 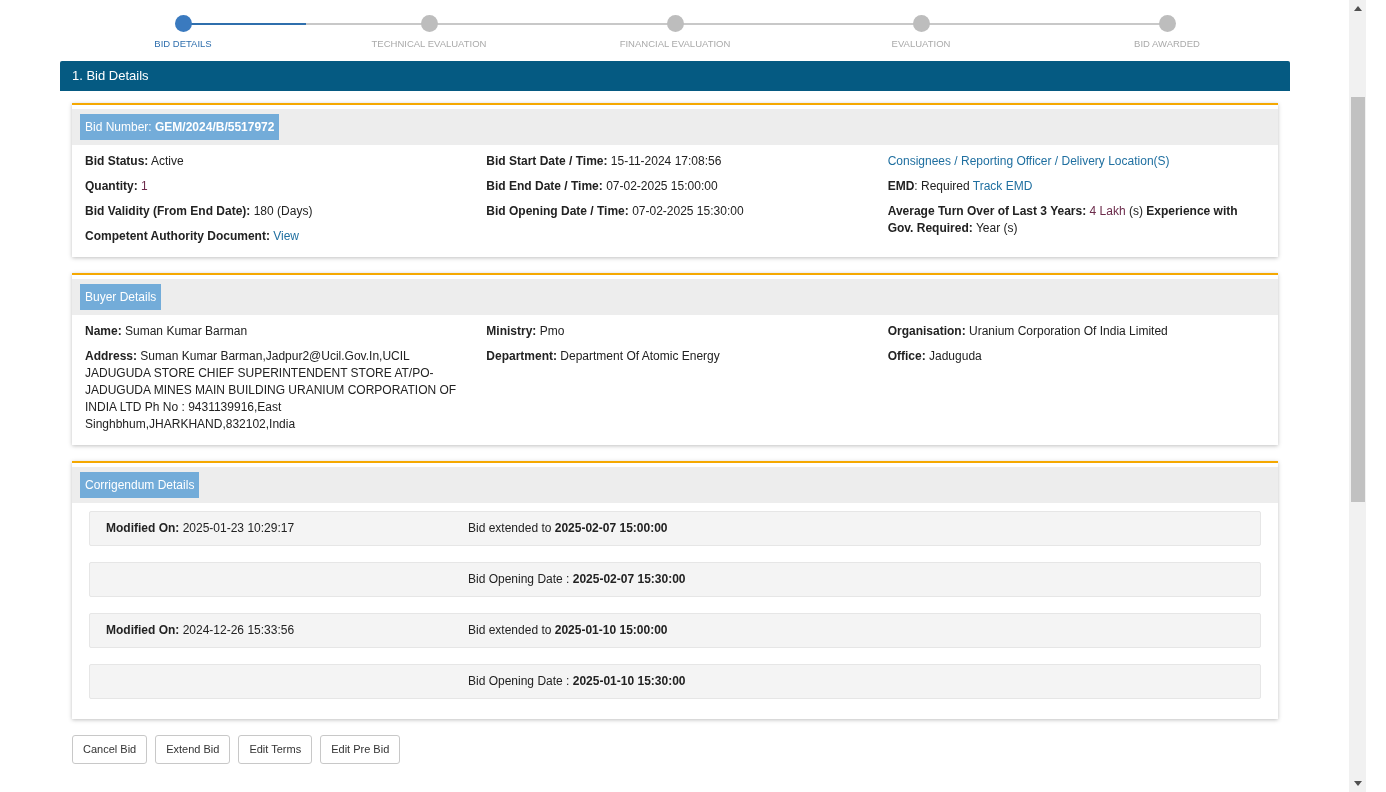 I want to click on action-button: Cancel Bid, so click(x=110, y=749).